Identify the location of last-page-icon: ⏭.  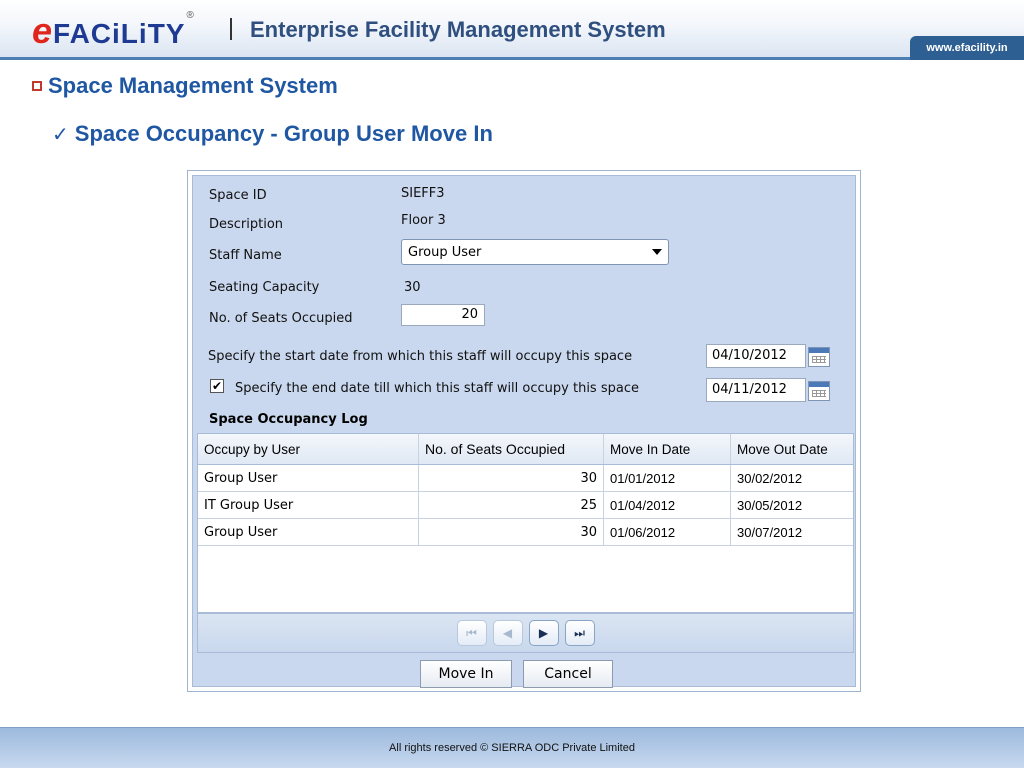
(579, 633).